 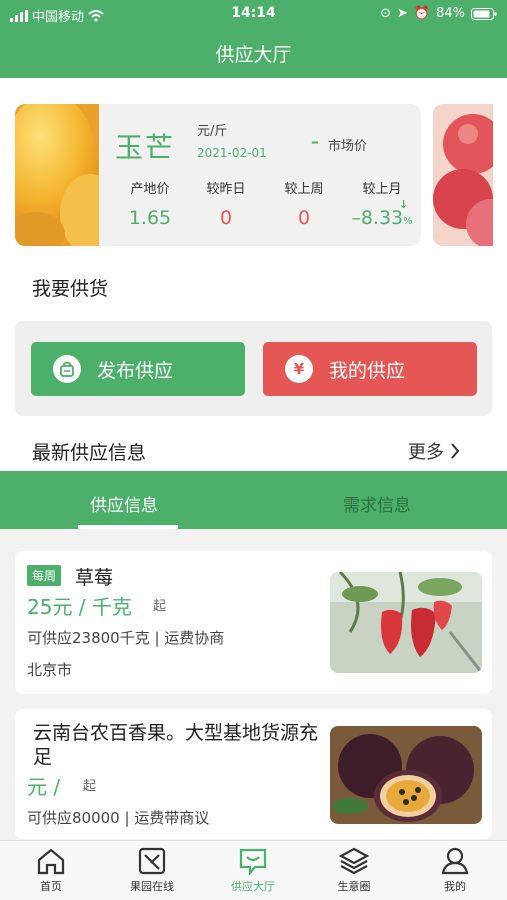 I want to click on apple-card-preview, so click(x=463, y=175).